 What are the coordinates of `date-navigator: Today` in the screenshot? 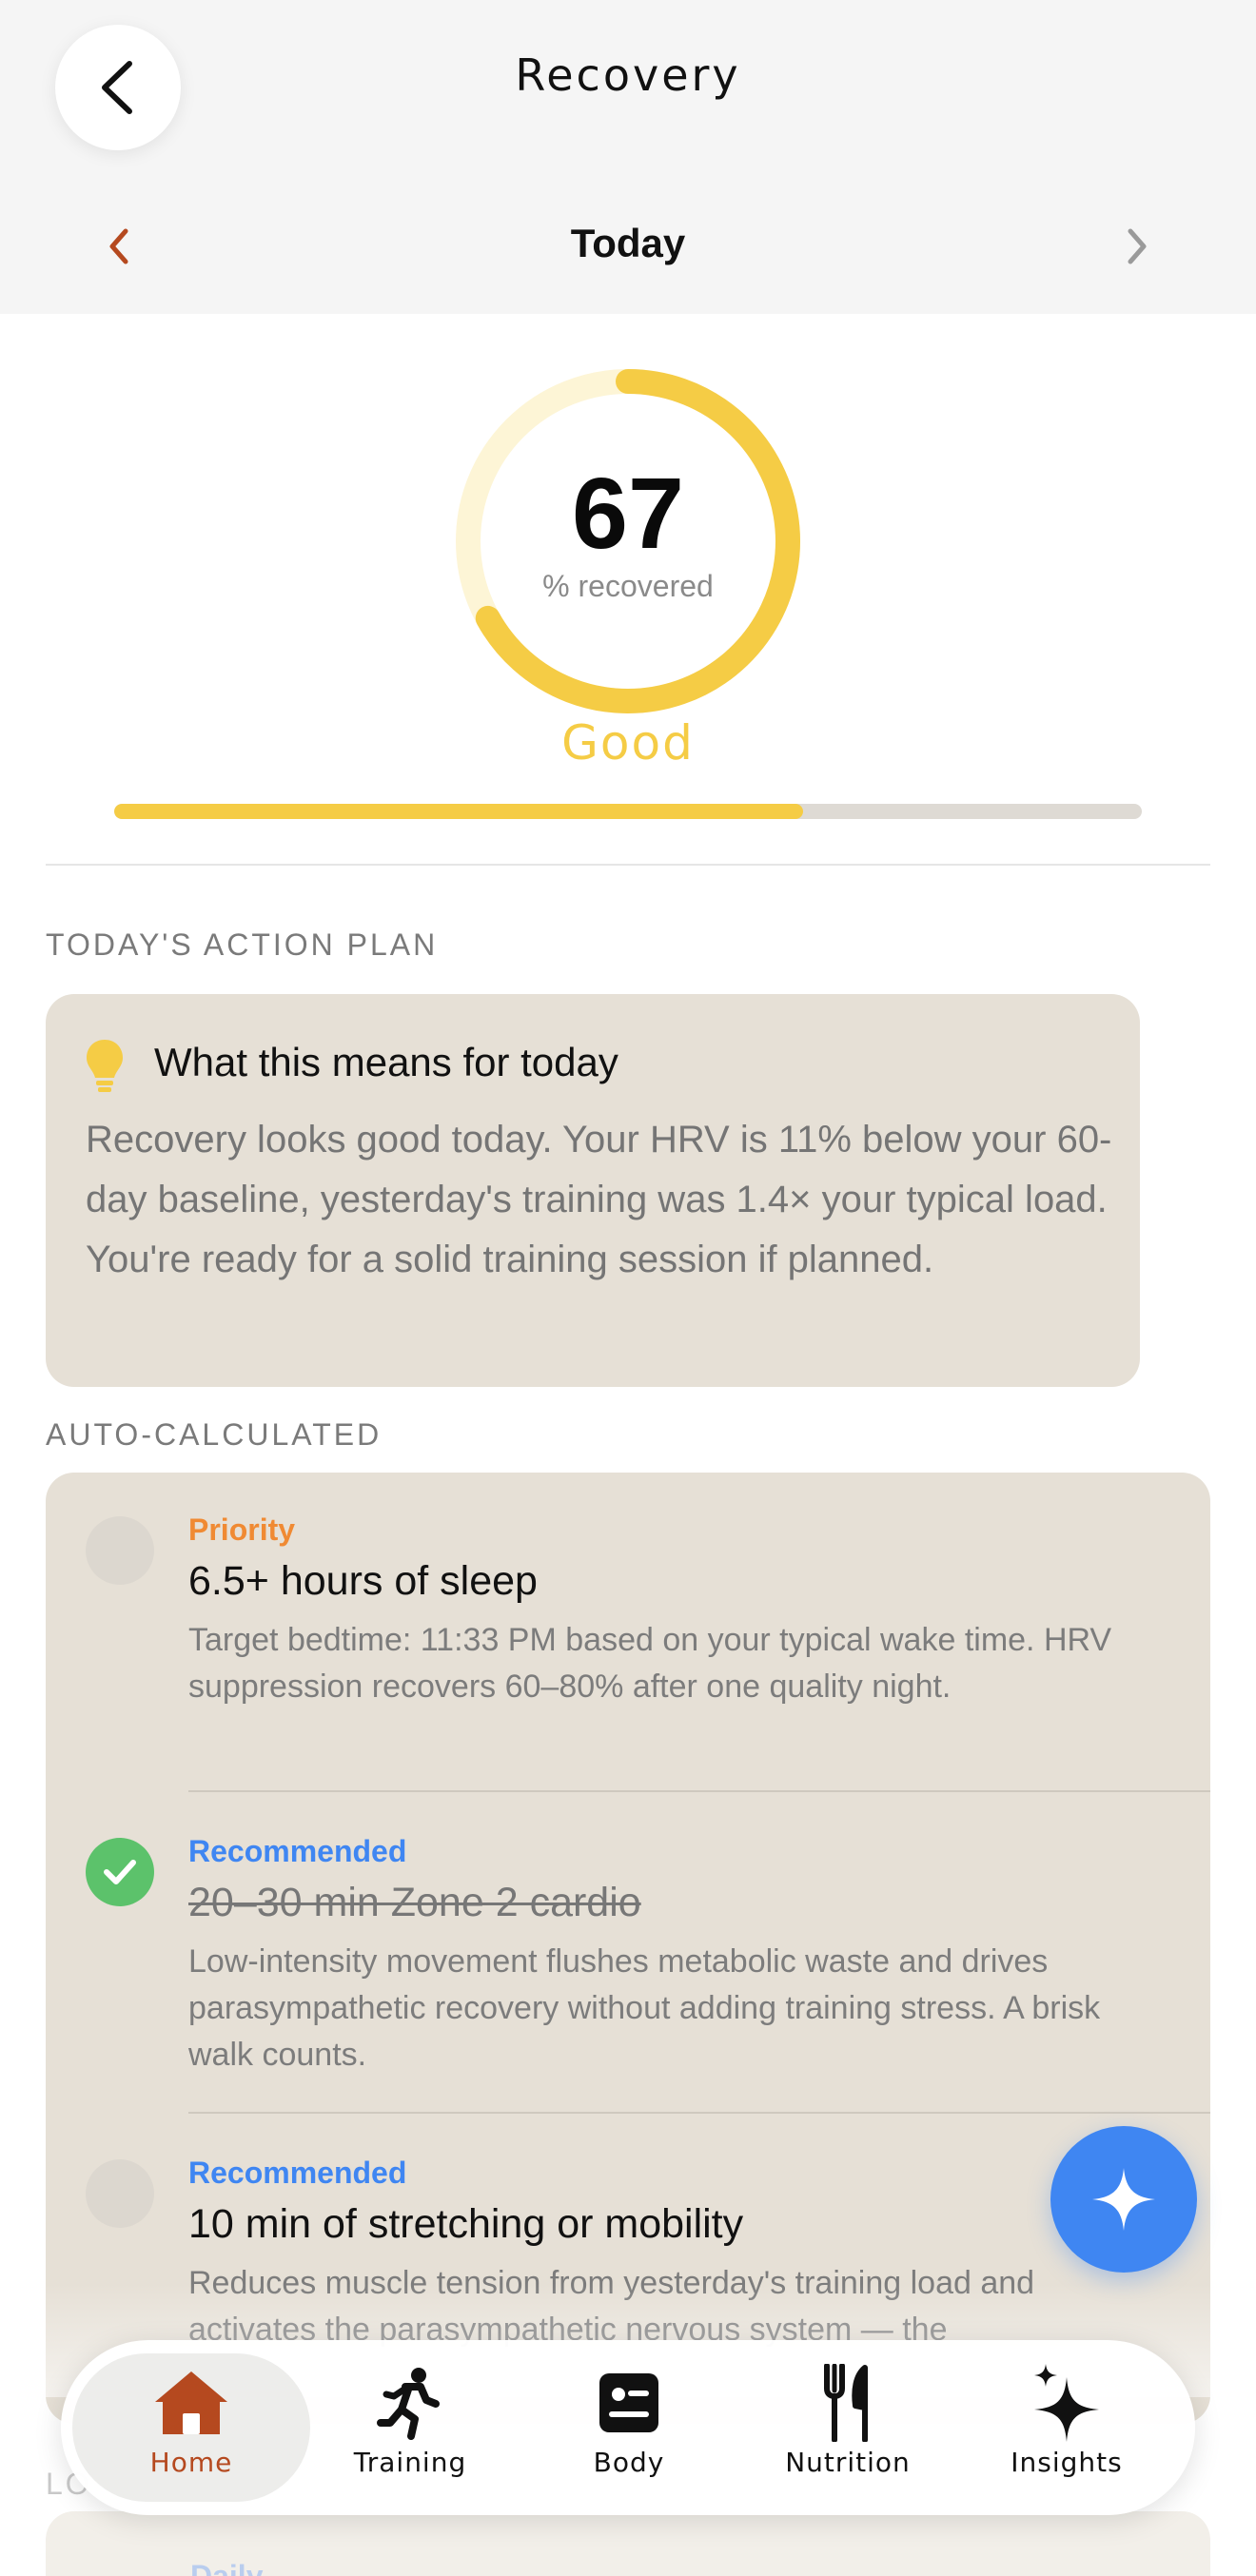 It's located at (628, 248).